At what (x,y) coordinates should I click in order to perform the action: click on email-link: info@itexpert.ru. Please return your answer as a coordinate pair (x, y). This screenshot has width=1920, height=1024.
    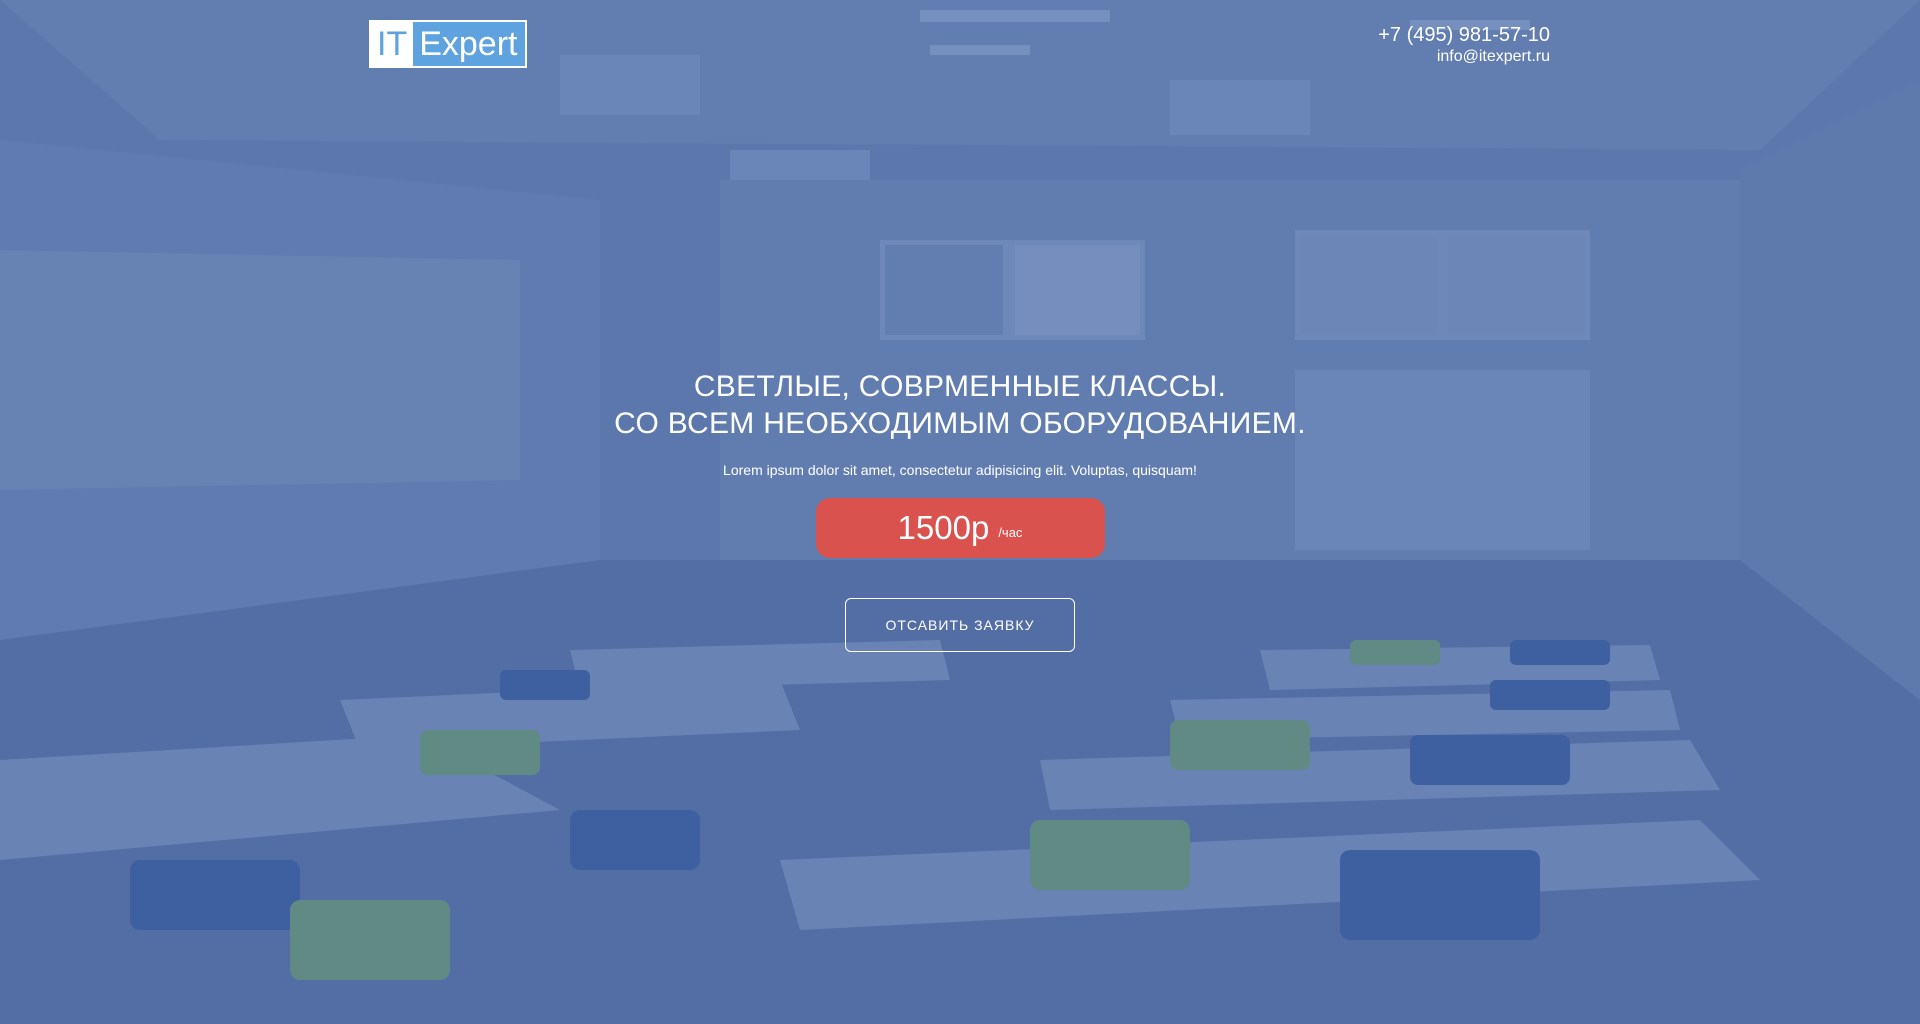
    Looking at the image, I should click on (1464, 57).